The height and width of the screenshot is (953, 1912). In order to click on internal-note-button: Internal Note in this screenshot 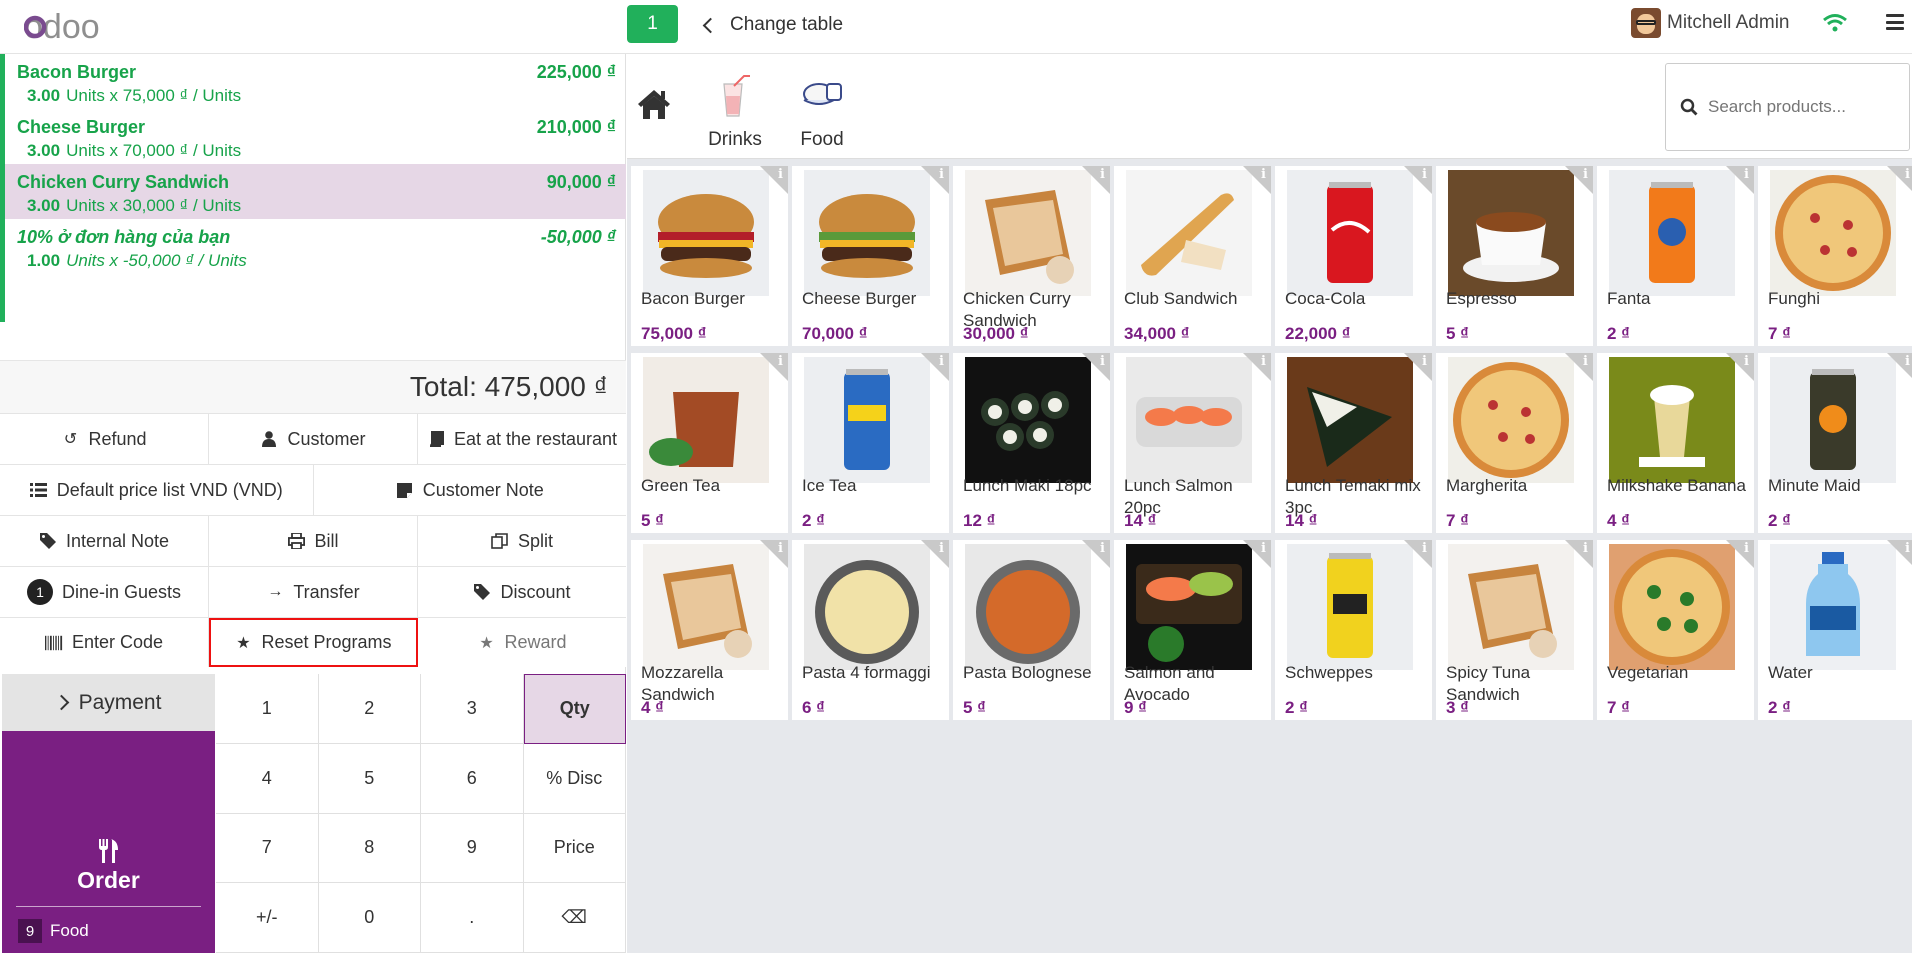, I will do `click(104, 541)`.